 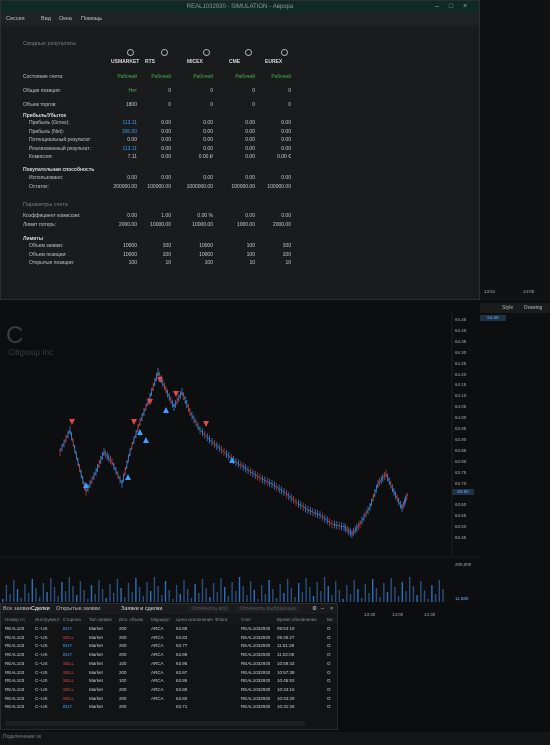 I want to click on time-label: 14:30, so click(x=430, y=614).